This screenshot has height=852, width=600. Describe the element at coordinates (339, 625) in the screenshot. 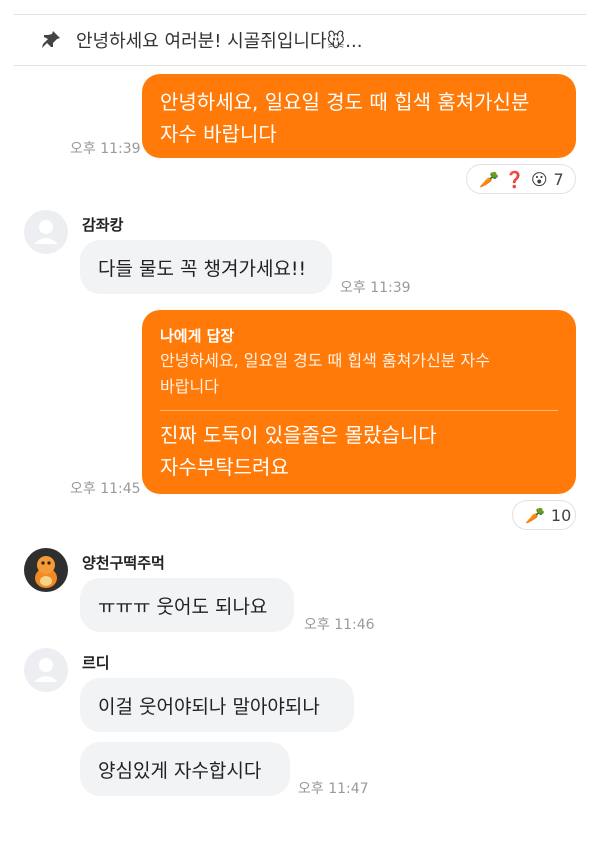

I see `message-time: 오후 11:46` at that location.